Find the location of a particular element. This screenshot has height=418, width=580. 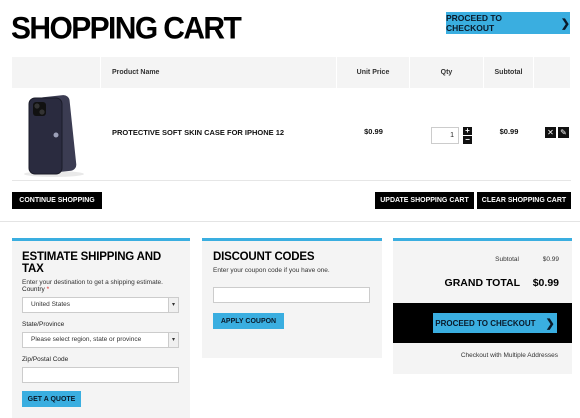

zip-input is located at coordinates (100, 375).